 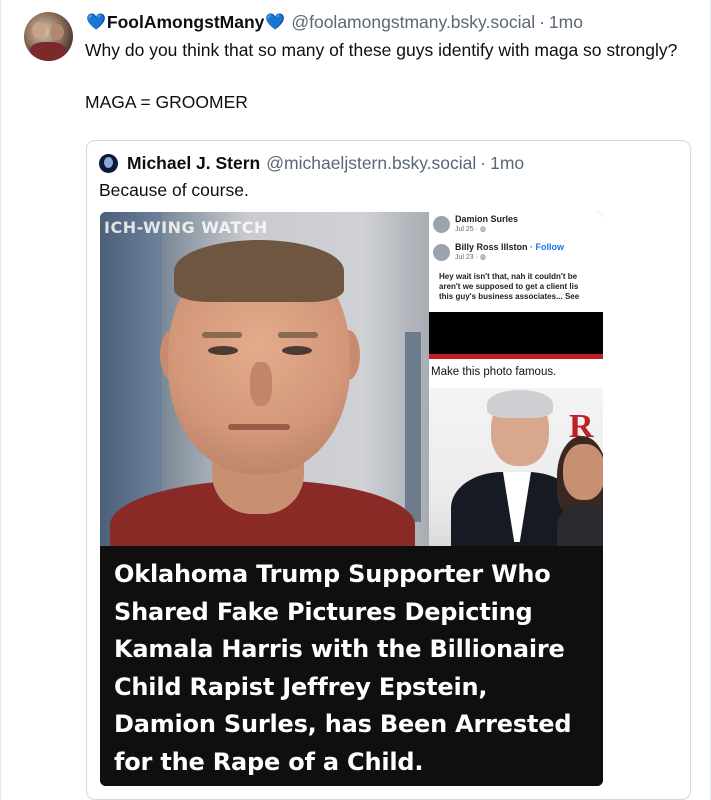 What do you see at coordinates (108, 163) in the screenshot?
I see `quoted-author-avatar` at bounding box center [108, 163].